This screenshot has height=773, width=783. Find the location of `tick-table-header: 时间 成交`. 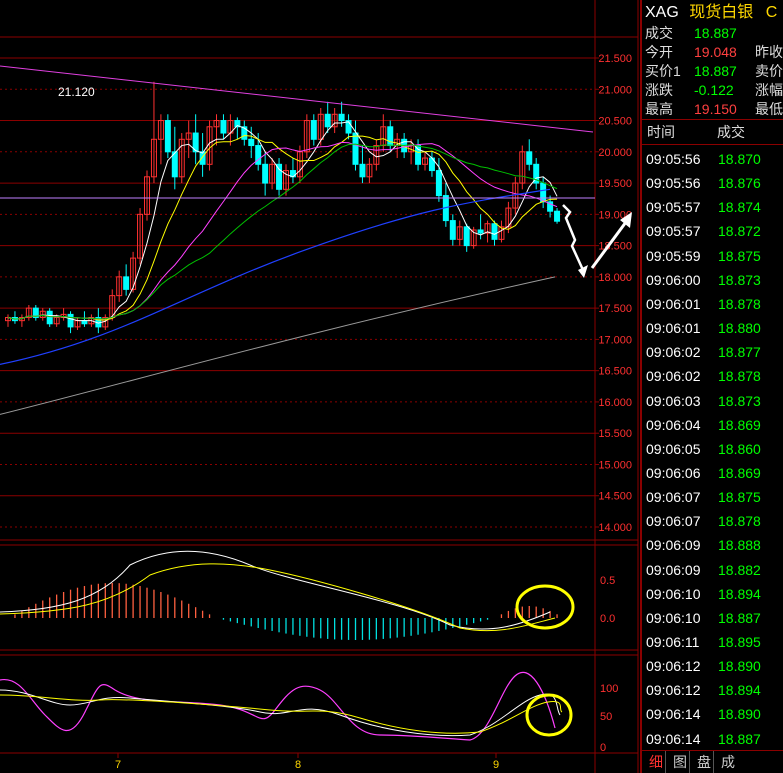

tick-table-header: 时间 成交 is located at coordinates (712, 132).